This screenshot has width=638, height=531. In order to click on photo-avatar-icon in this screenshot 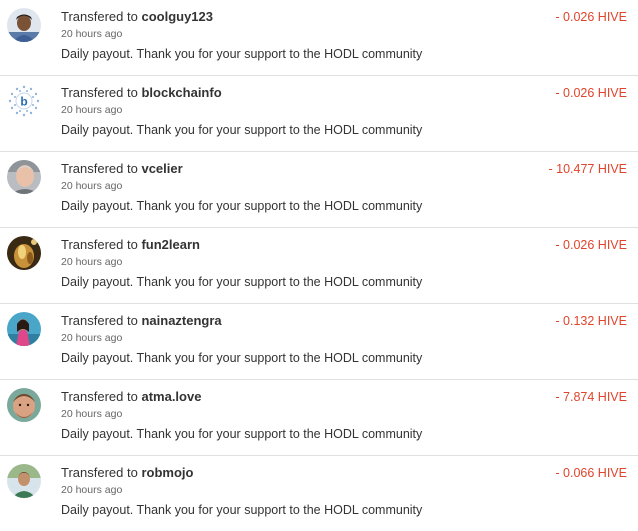, I will do `click(24, 253)`.